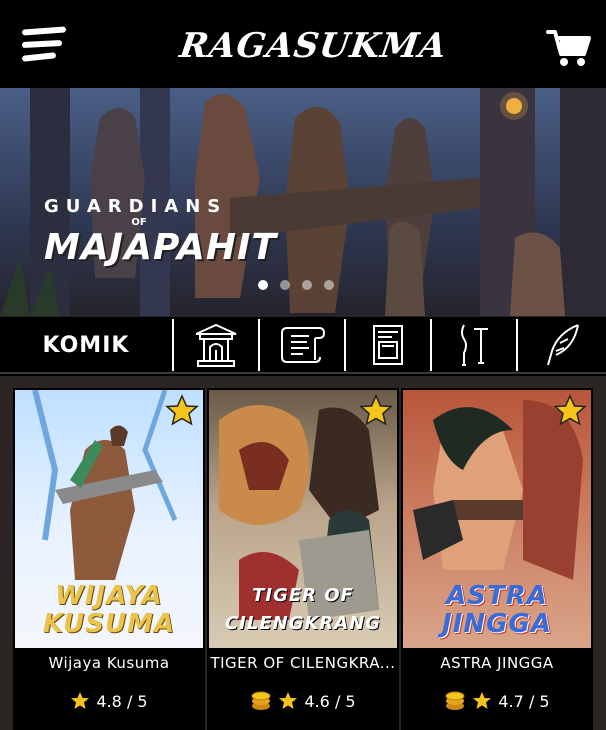  I want to click on rating-value: 4.7 / 5, so click(524, 701).